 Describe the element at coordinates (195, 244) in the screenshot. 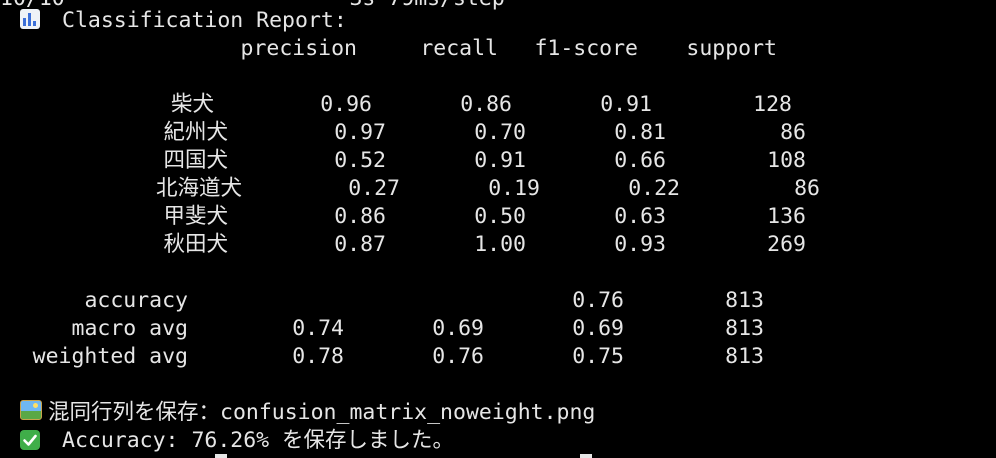

I see `row-label: 秋田犬` at that location.